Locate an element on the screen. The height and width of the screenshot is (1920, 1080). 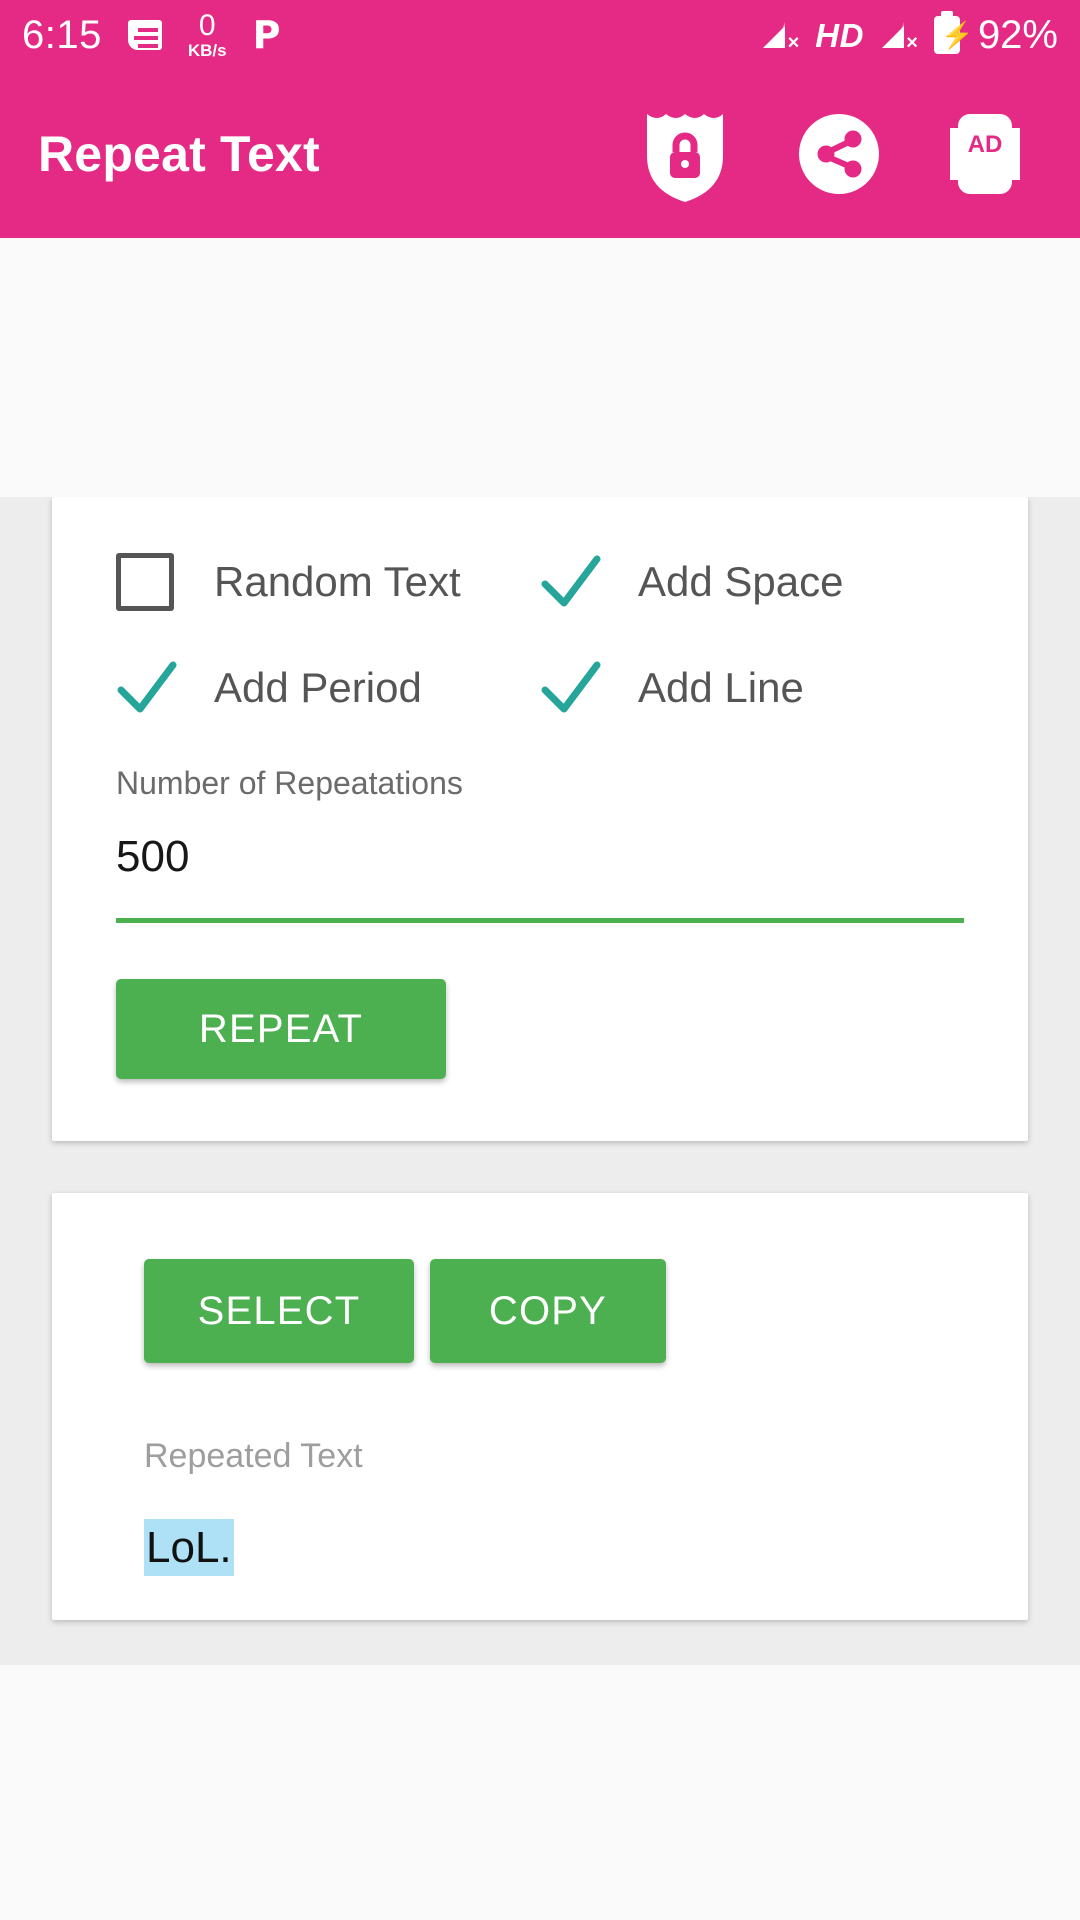
checkbox-random-text: Random Text is located at coordinates (328, 582).